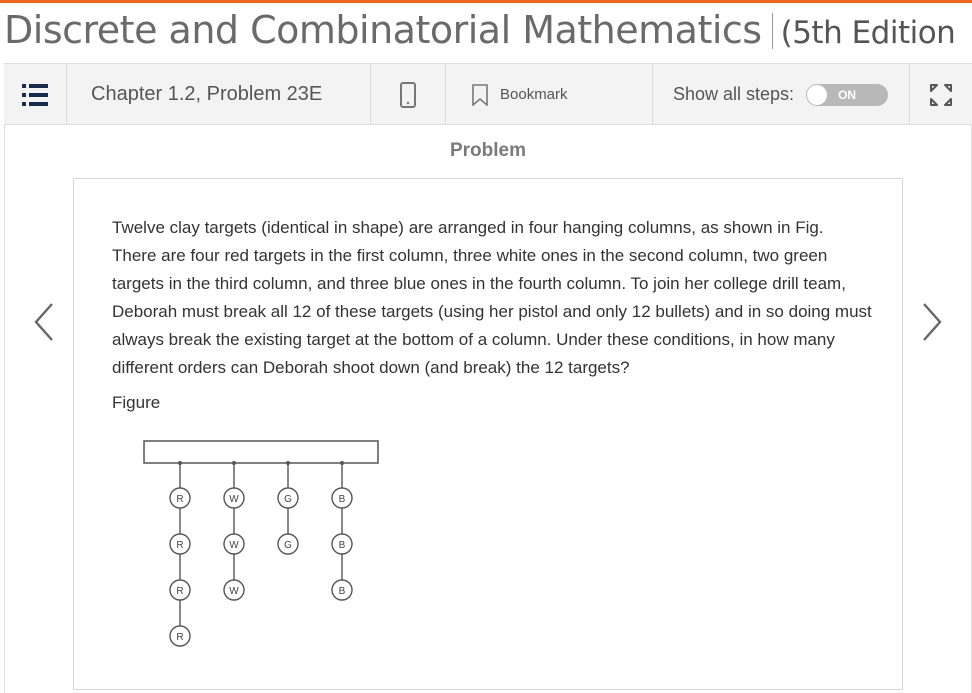  What do you see at coordinates (486, 1) in the screenshot?
I see `brand-accent-bar` at bounding box center [486, 1].